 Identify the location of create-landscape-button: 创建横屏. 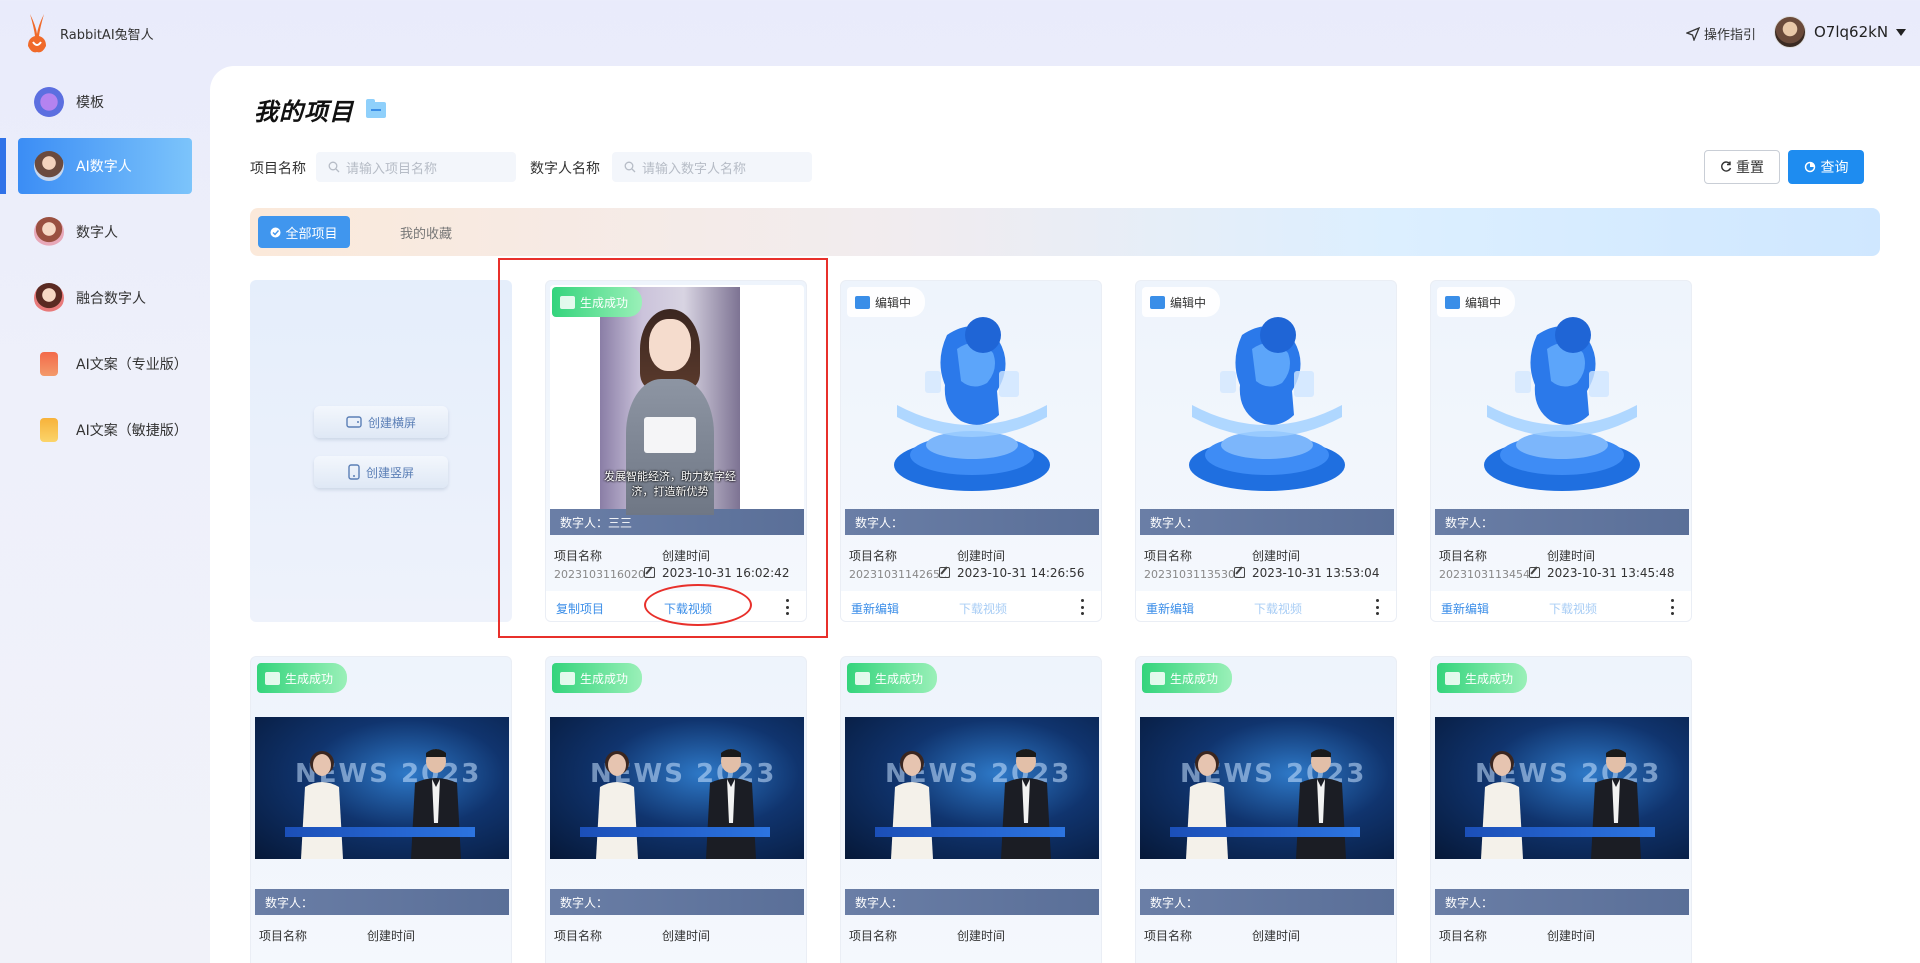
(381, 422).